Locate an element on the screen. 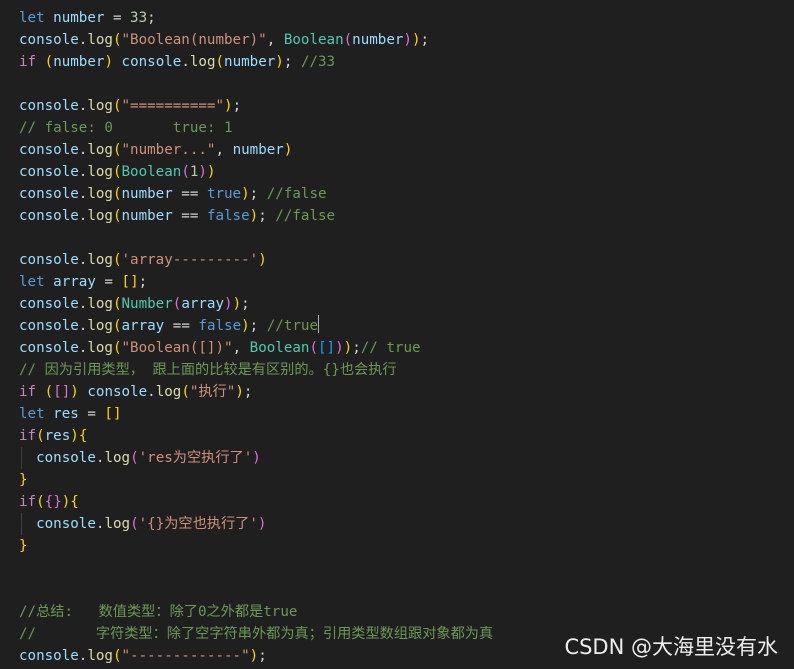  code-line: // 因为引用类型， 跟上面的比较是有区别的。{}也会执行 is located at coordinates (406, 370).